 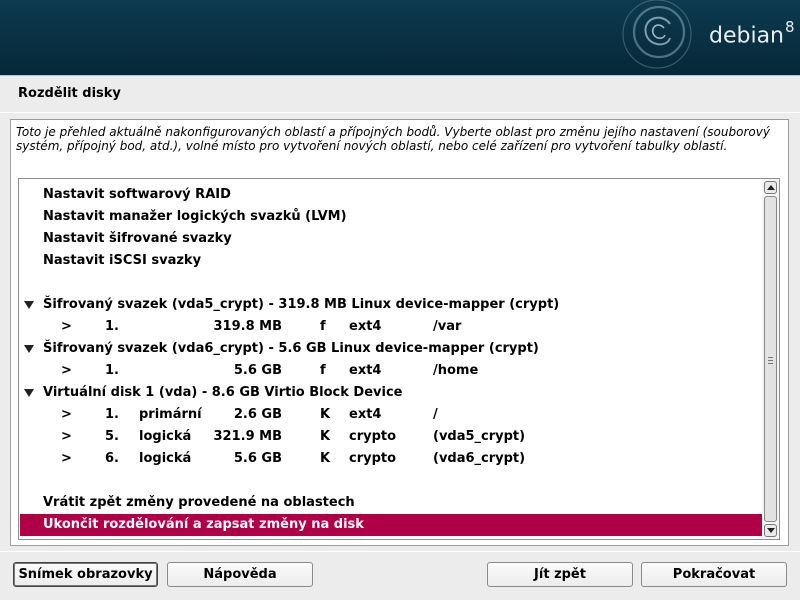 I want to click on list-item-undo-changes: Vrátit zpět změny provedené na oblastech, so click(x=391, y=503).